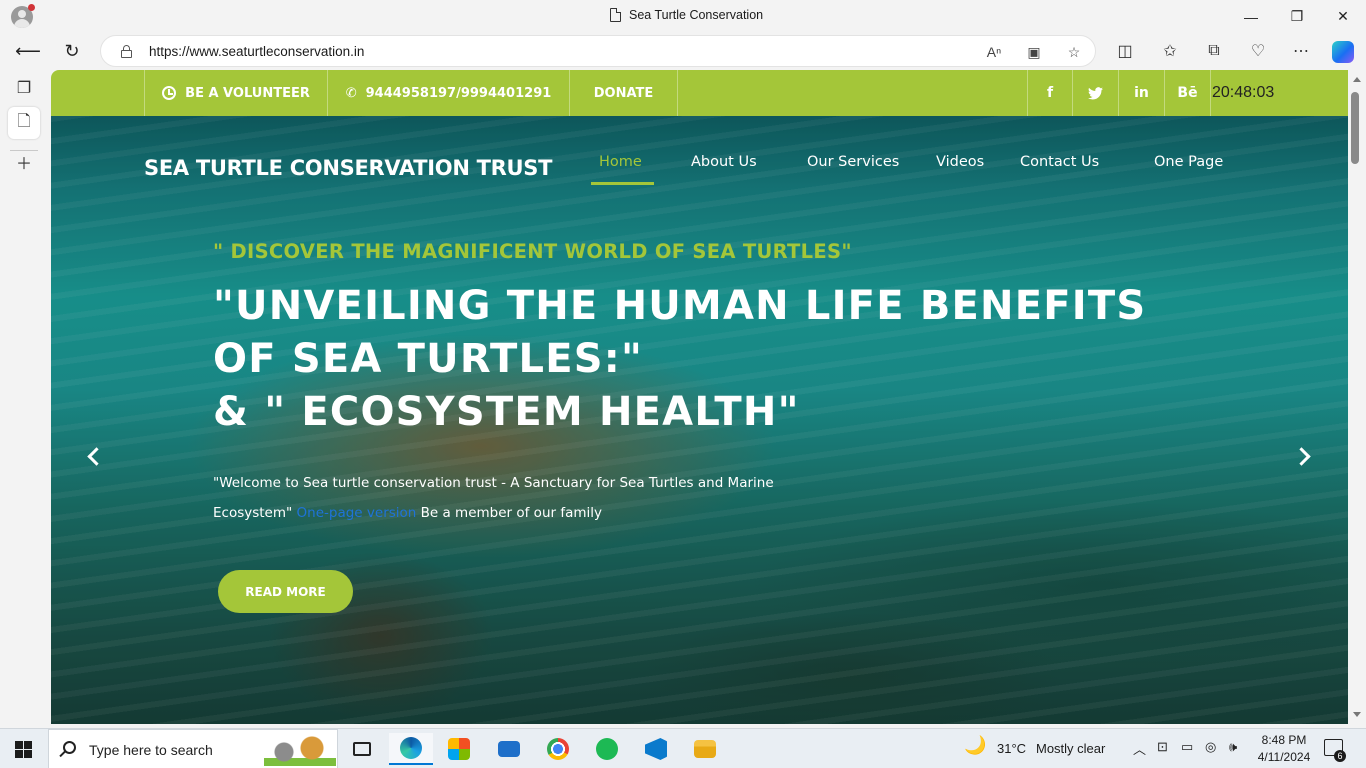 The height and width of the screenshot is (768, 1366). I want to click on clock-icon, so click(169, 93).